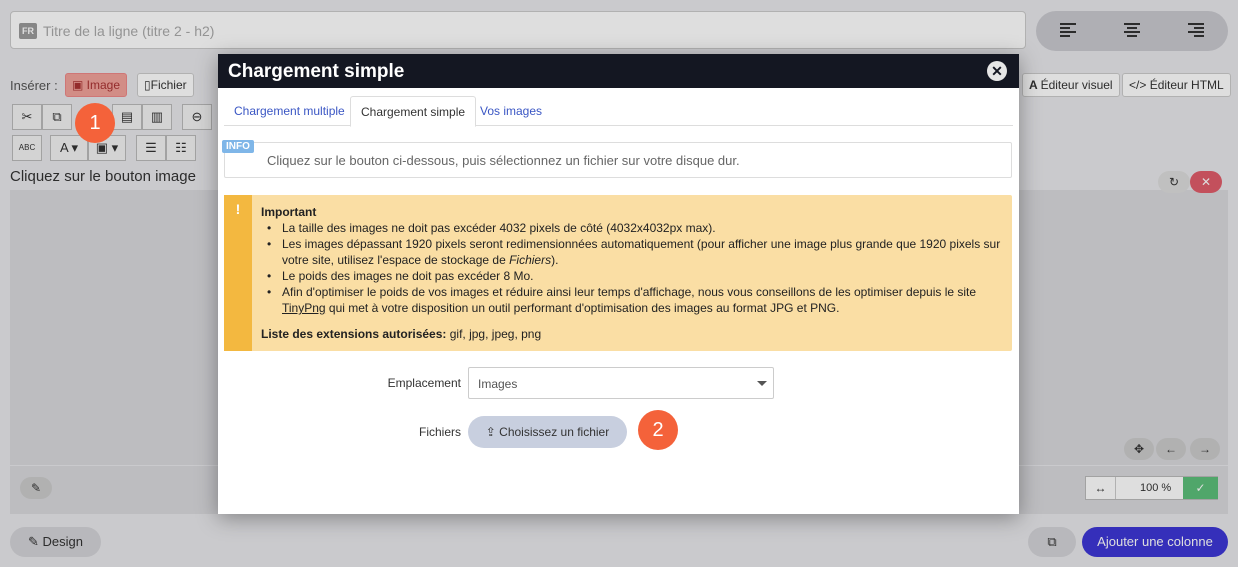 The image size is (1238, 567). I want to click on warning-icon: !, so click(238, 273).